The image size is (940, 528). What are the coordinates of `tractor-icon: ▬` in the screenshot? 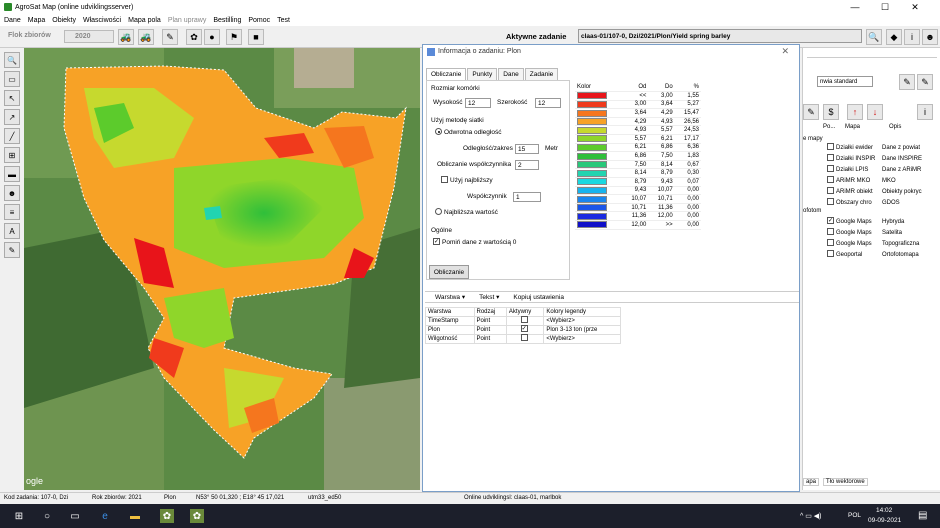 It's located at (12, 174).